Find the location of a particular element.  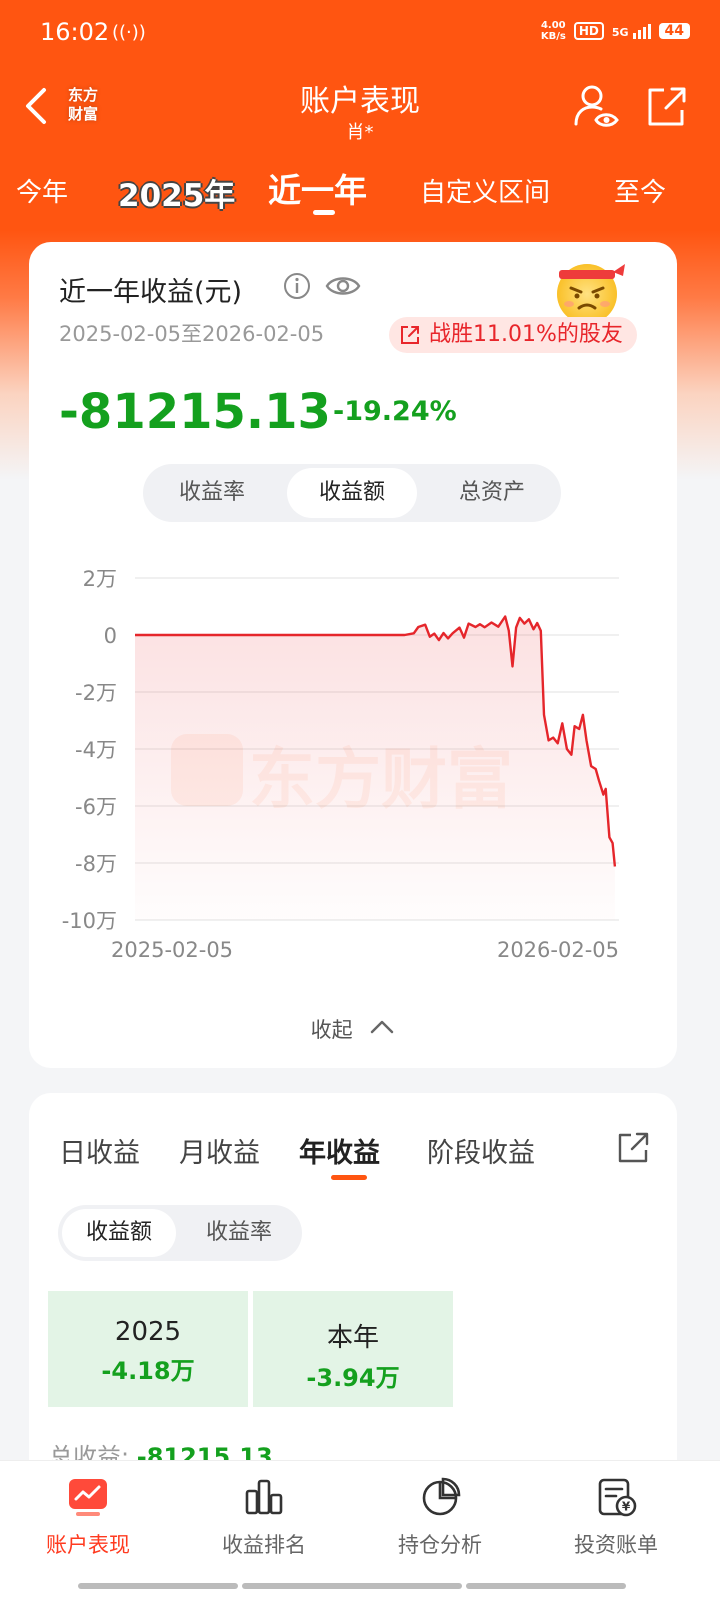

bottom-nav-profit-ranking: 收益排名 is located at coordinates (264, 1517).